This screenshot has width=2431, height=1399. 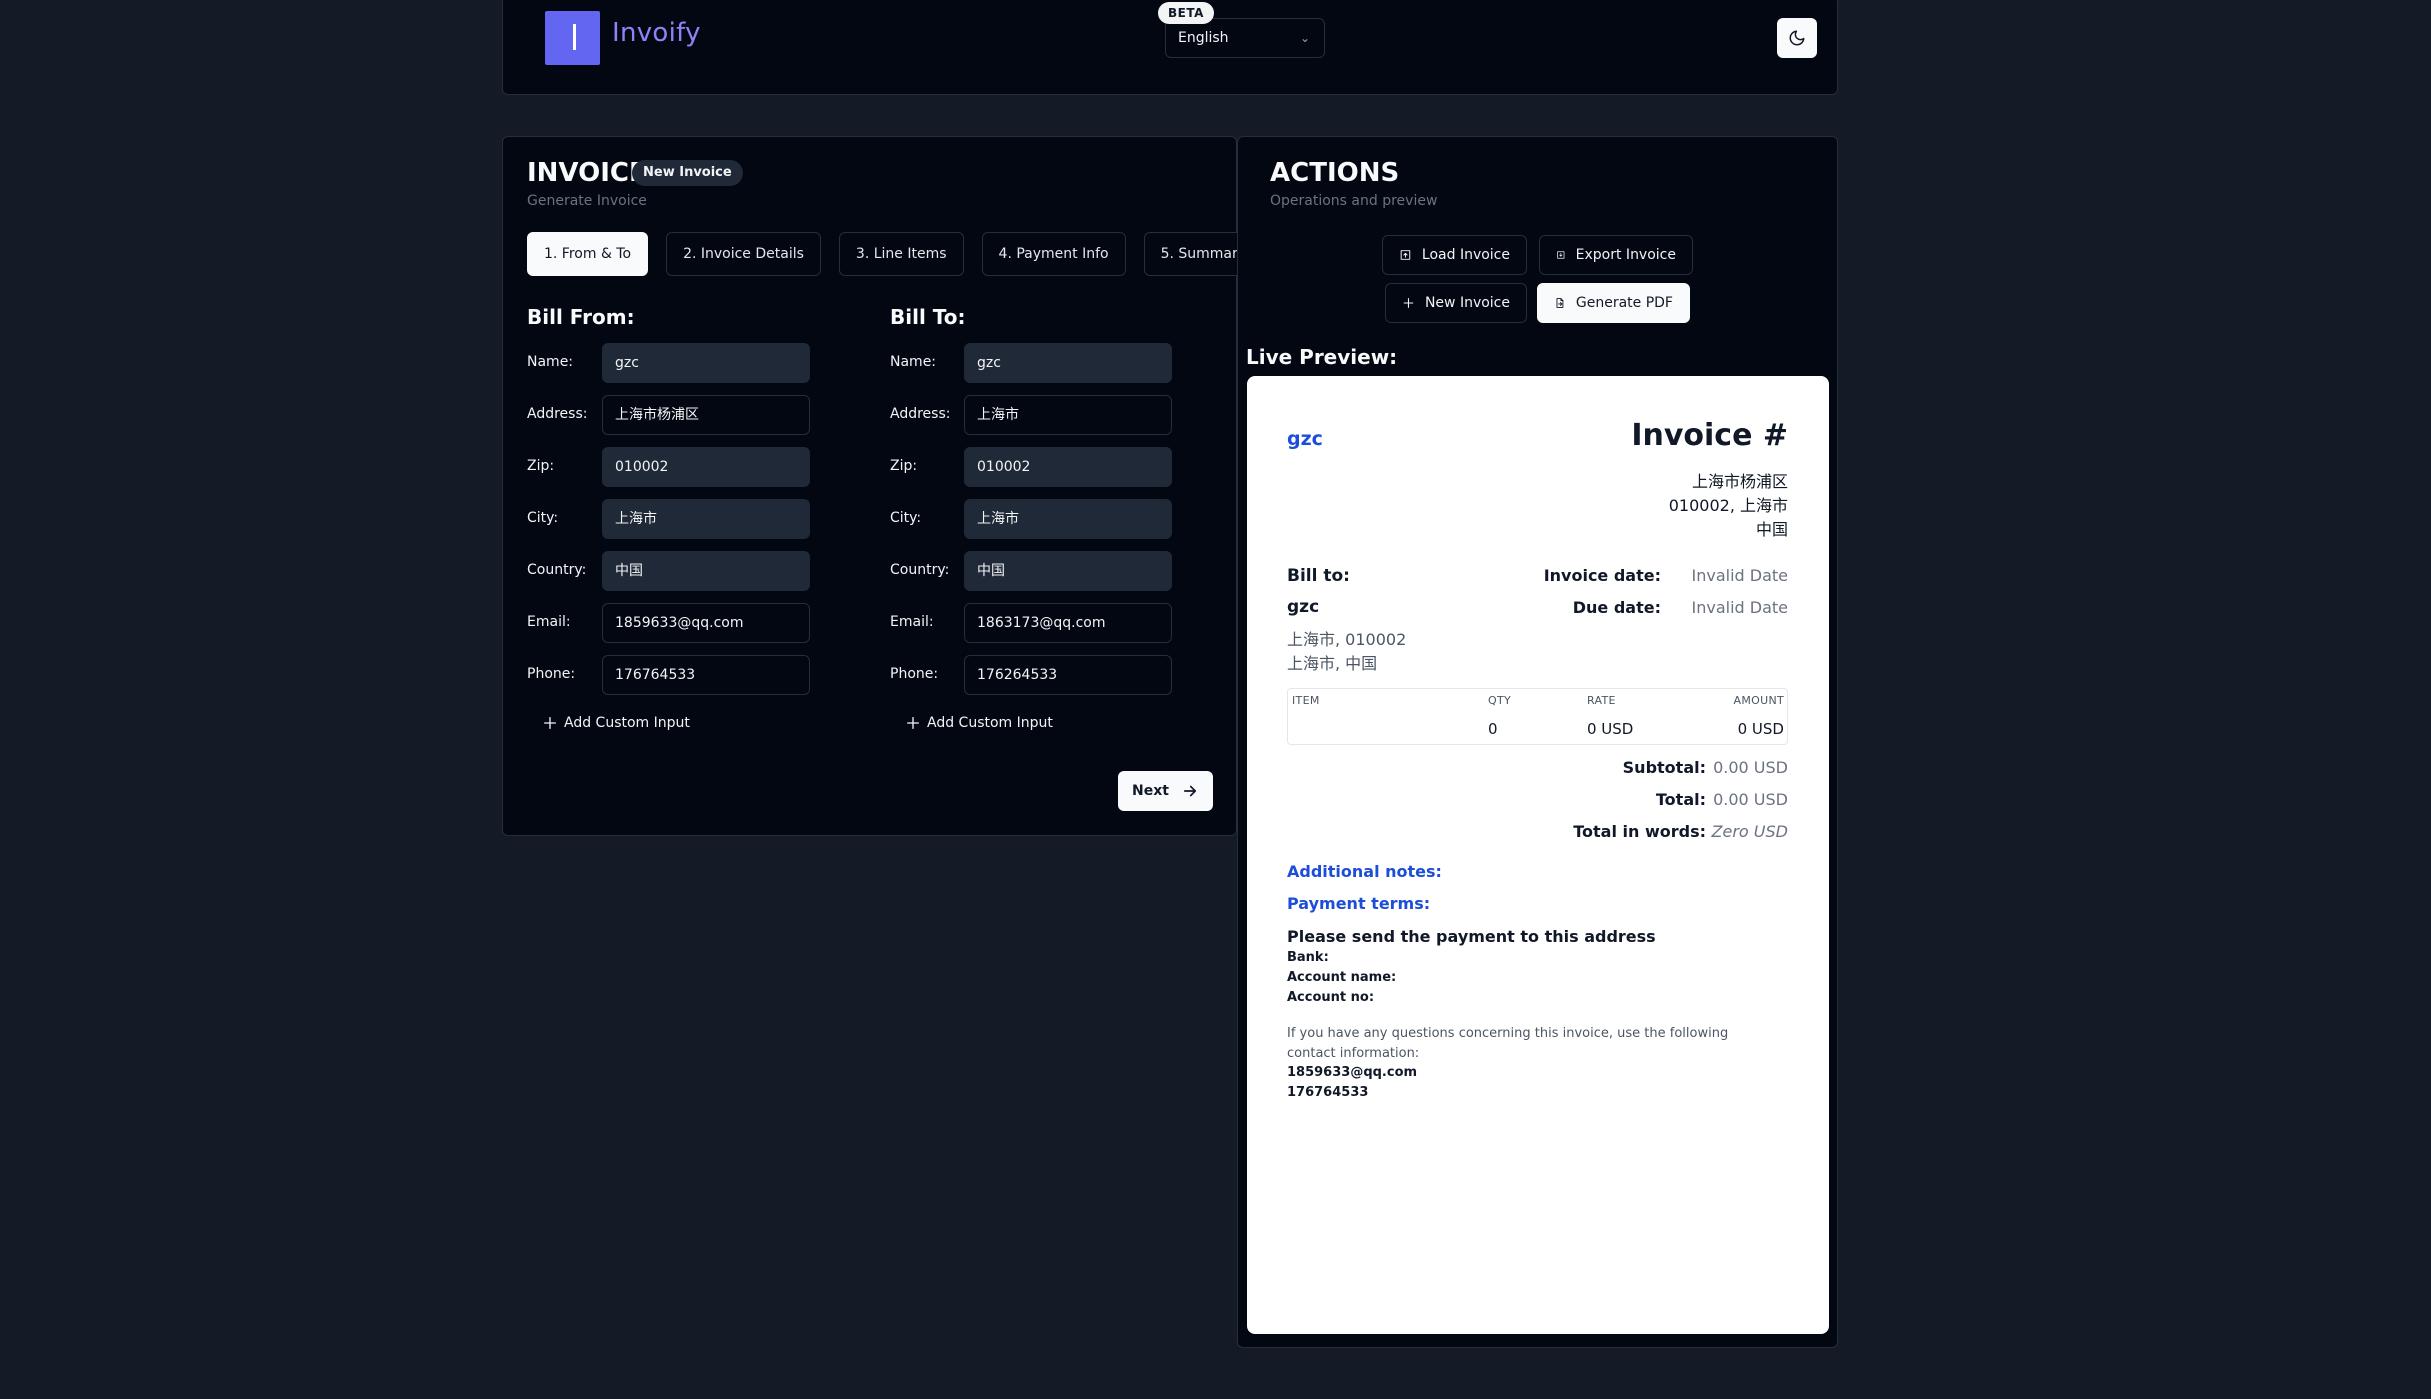 What do you see at coordinates (1331, 997) in the screenshot?
I see `preview-account-no-label: Account no:` at bounding box center [1331, 997].